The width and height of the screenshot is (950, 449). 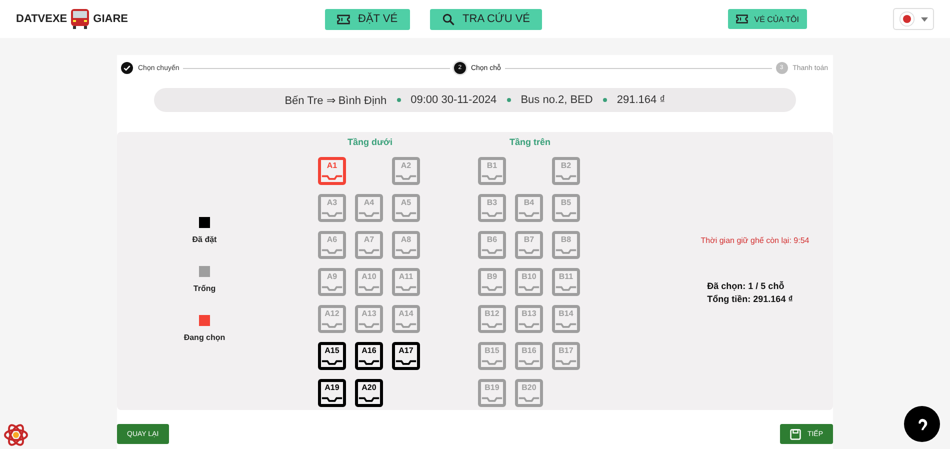 I want to click on language-select, so click(x=913, y=19).